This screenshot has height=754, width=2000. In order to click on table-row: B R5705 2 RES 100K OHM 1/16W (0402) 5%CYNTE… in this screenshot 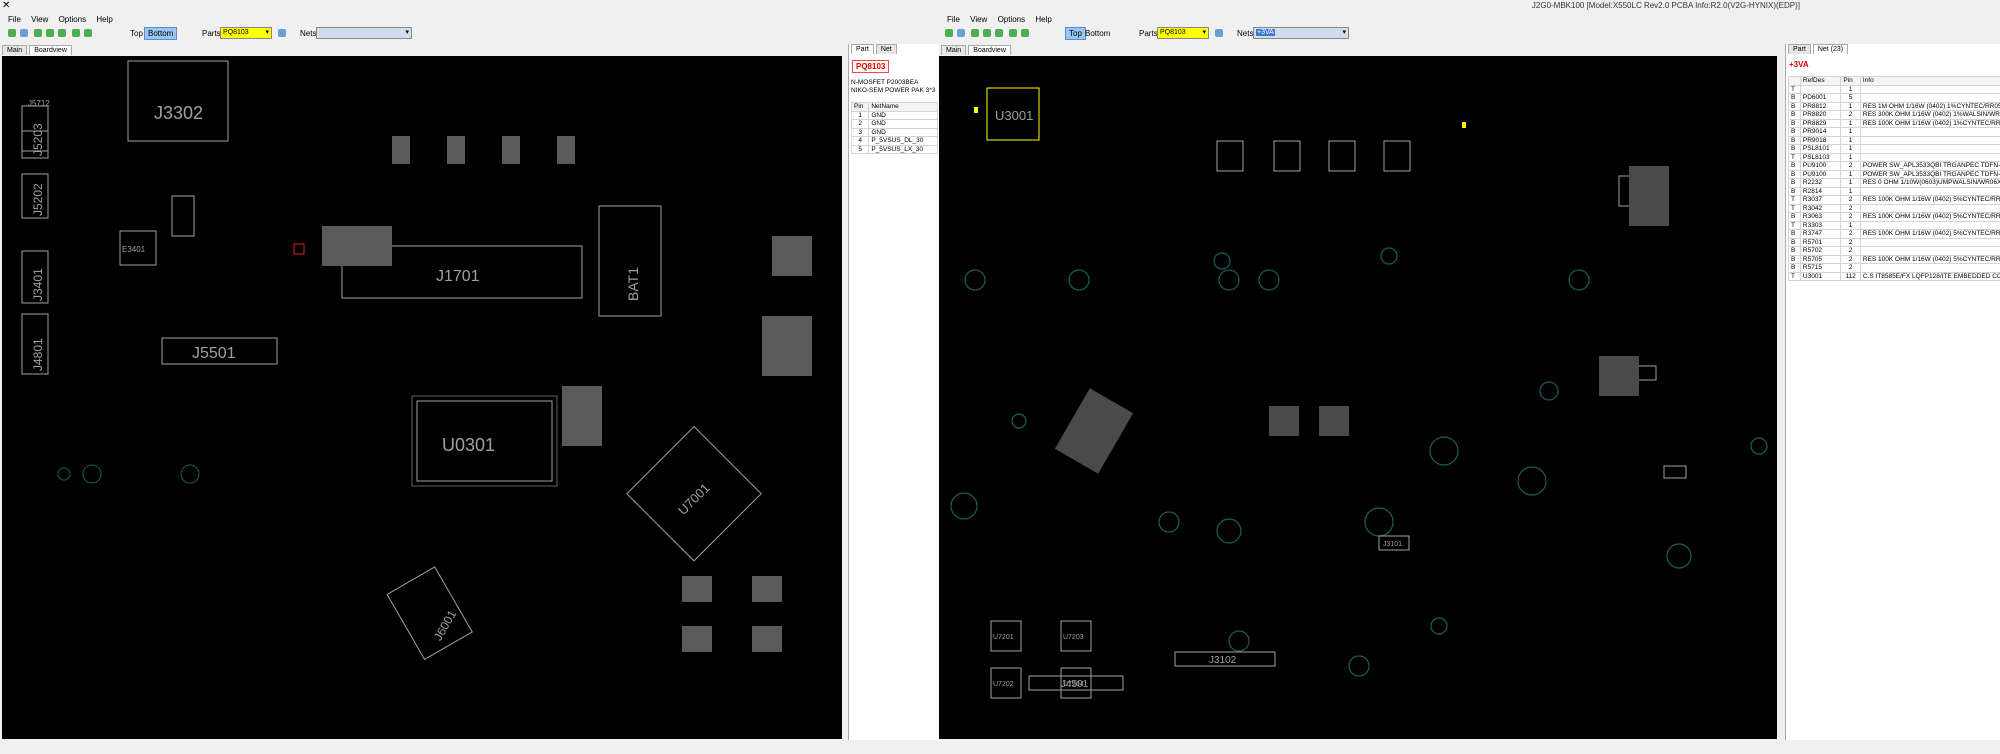, I will do `click(1894, 259)`.